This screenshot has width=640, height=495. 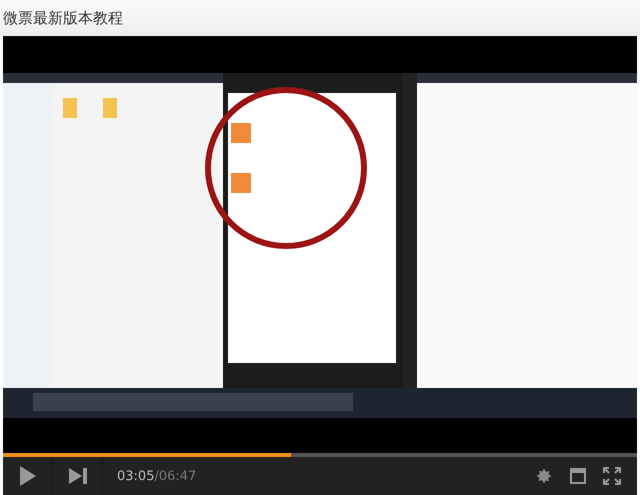 What do you see at coordinates (612, 476) in the screenshot?
I see `fullscreen-icon` at bounding box center [612, 476].